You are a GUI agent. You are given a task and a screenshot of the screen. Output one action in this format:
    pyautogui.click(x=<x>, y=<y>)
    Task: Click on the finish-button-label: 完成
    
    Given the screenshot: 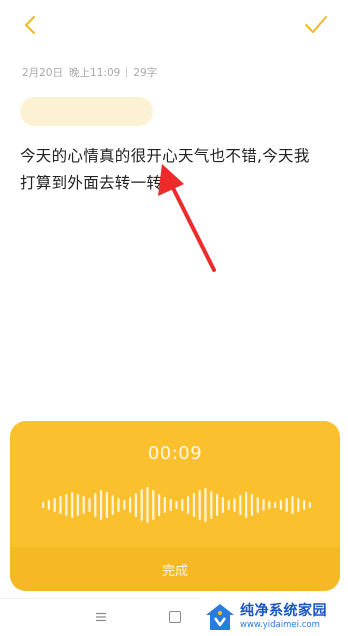 What is the action you would take?
    pyautogui.click(x=174, y=571)
    